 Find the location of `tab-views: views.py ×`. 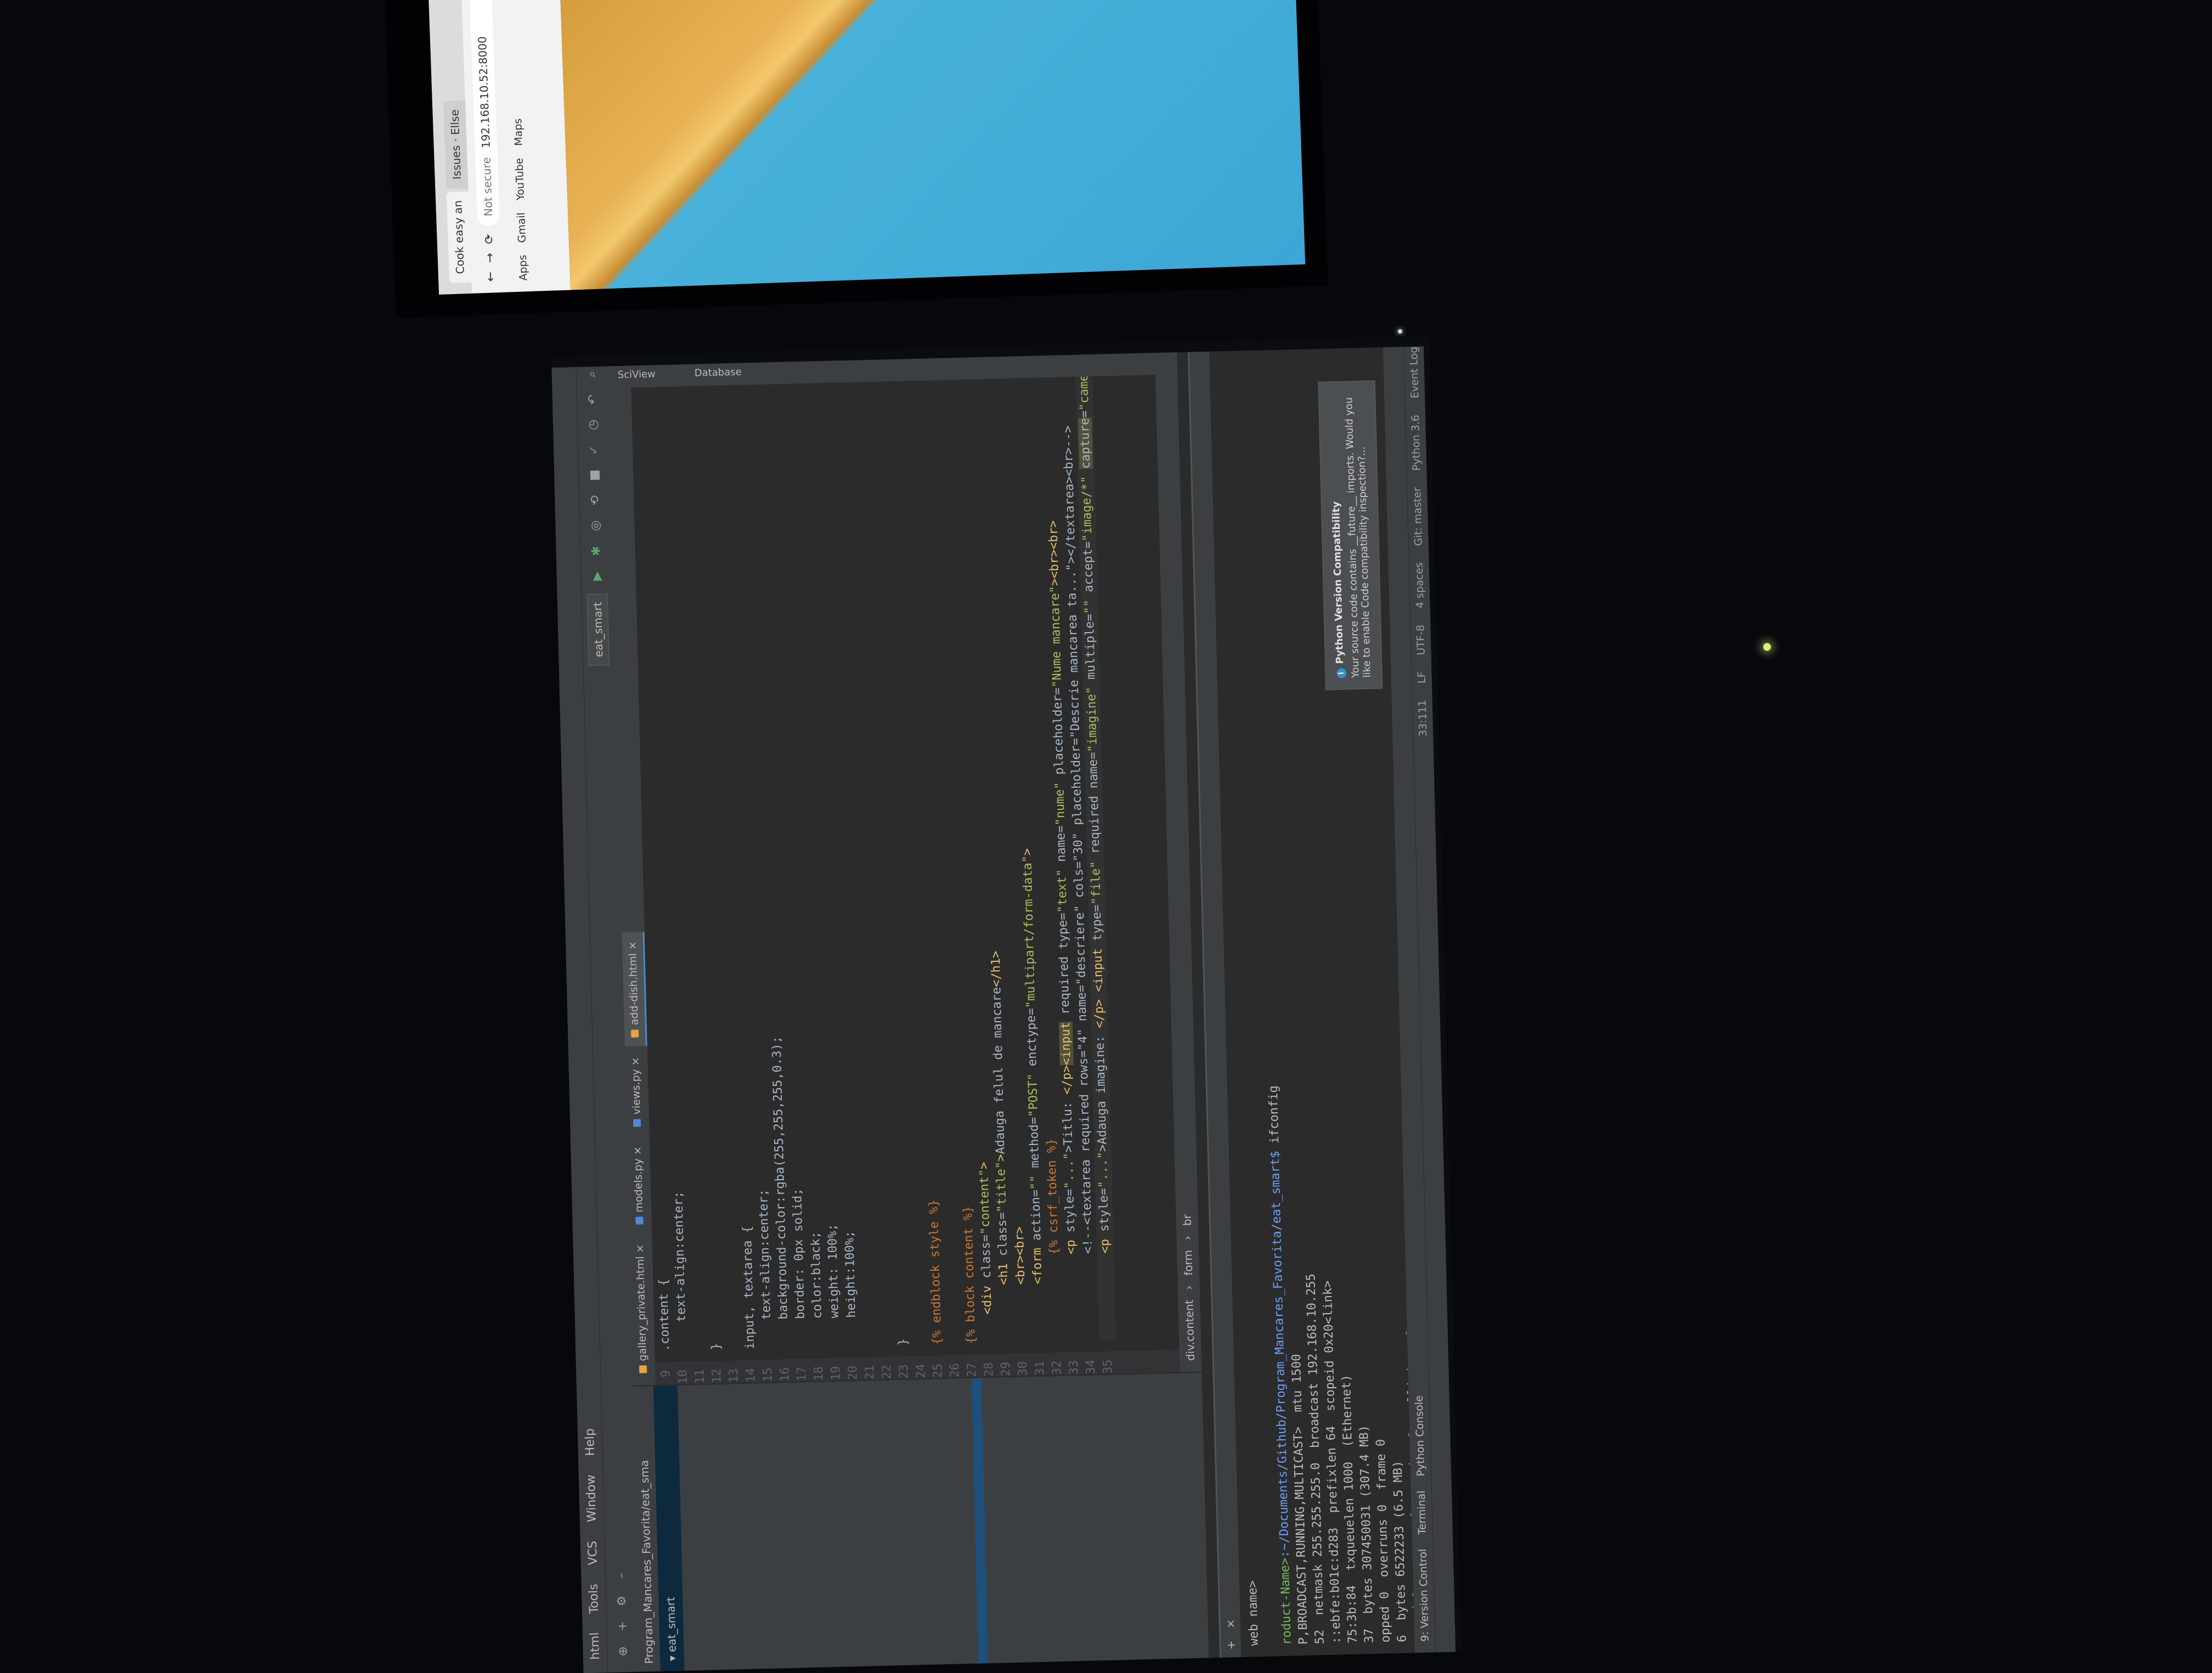

tab-views: views.py × is located at coordinates (637, 1091).